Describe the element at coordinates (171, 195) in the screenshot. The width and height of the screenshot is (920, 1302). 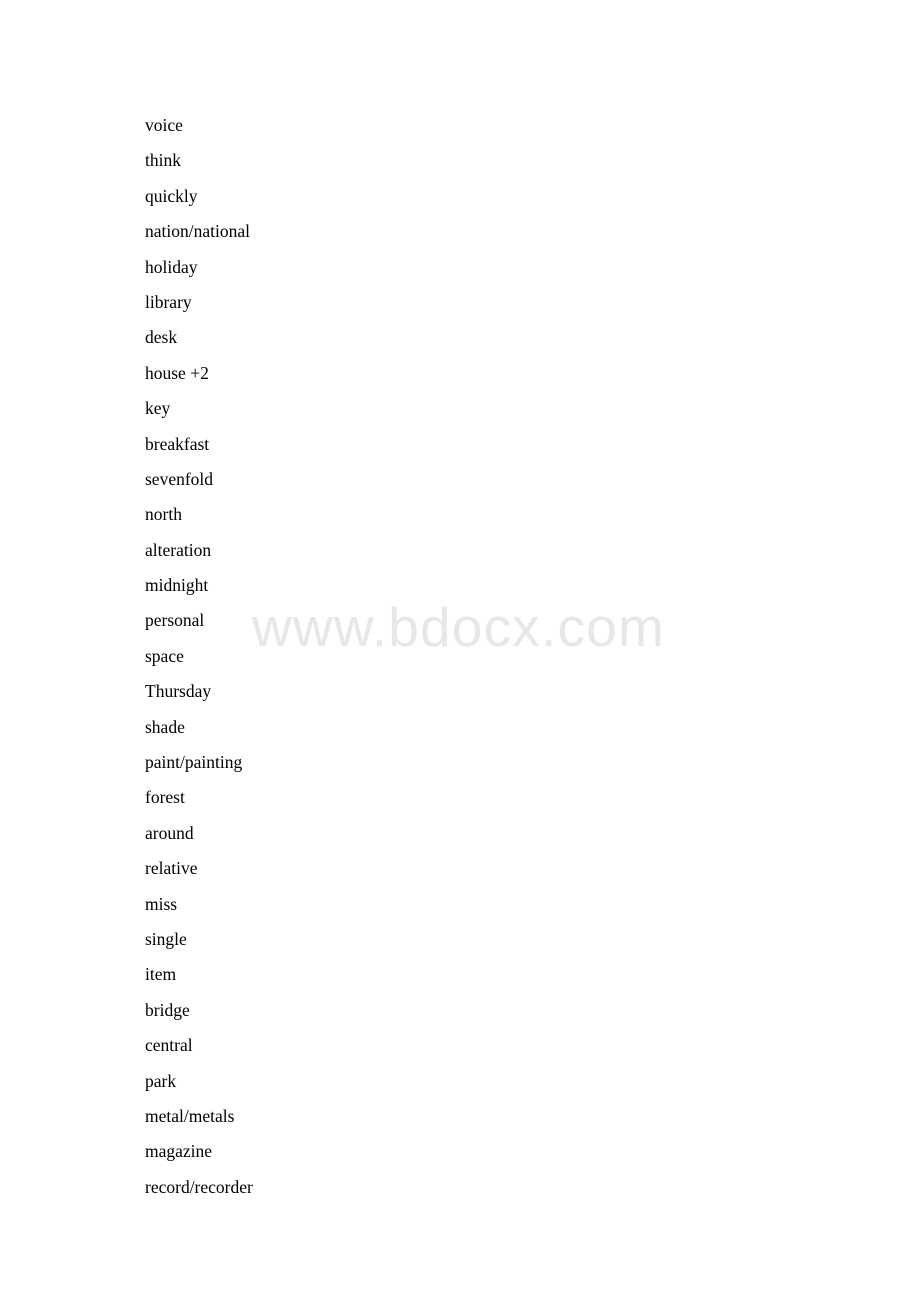
I see `list-item: quickly` at that location.